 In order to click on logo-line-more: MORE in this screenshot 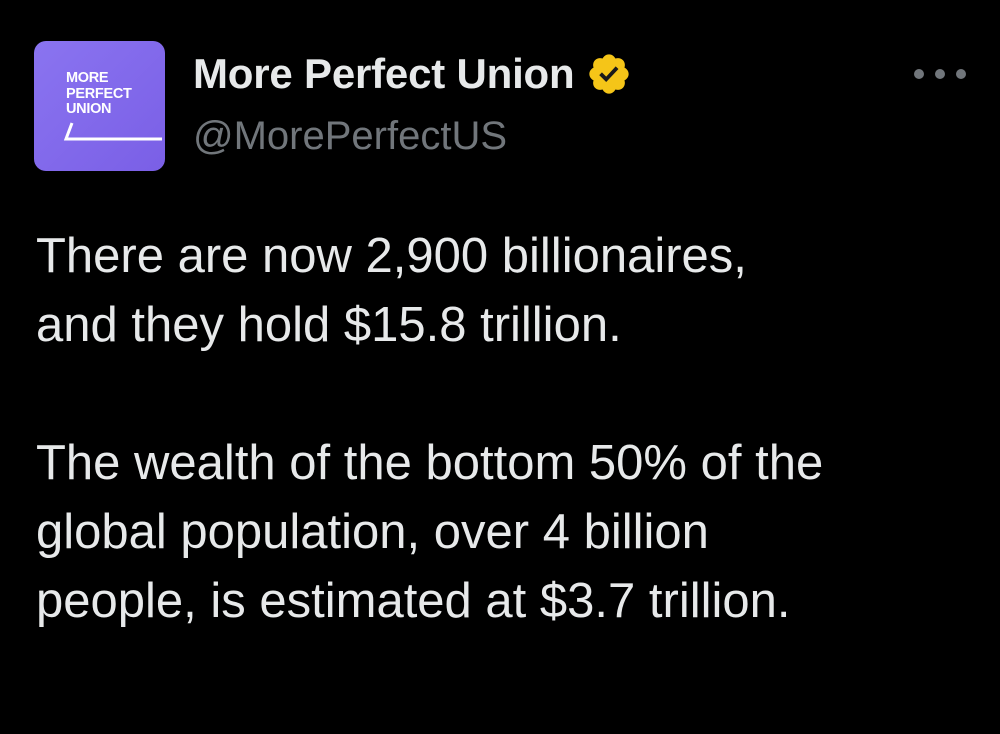, I will do `click(87, 78)`.